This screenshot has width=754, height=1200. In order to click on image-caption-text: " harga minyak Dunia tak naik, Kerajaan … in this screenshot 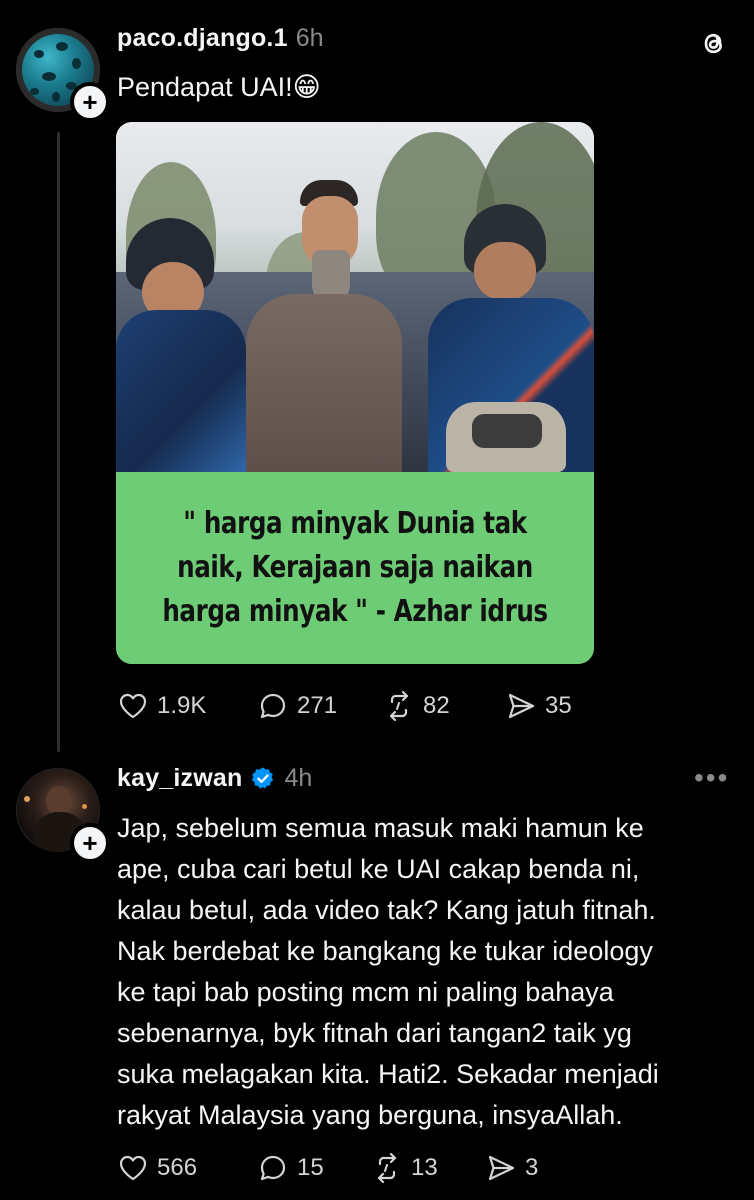, I will do `click(355, 567)`.